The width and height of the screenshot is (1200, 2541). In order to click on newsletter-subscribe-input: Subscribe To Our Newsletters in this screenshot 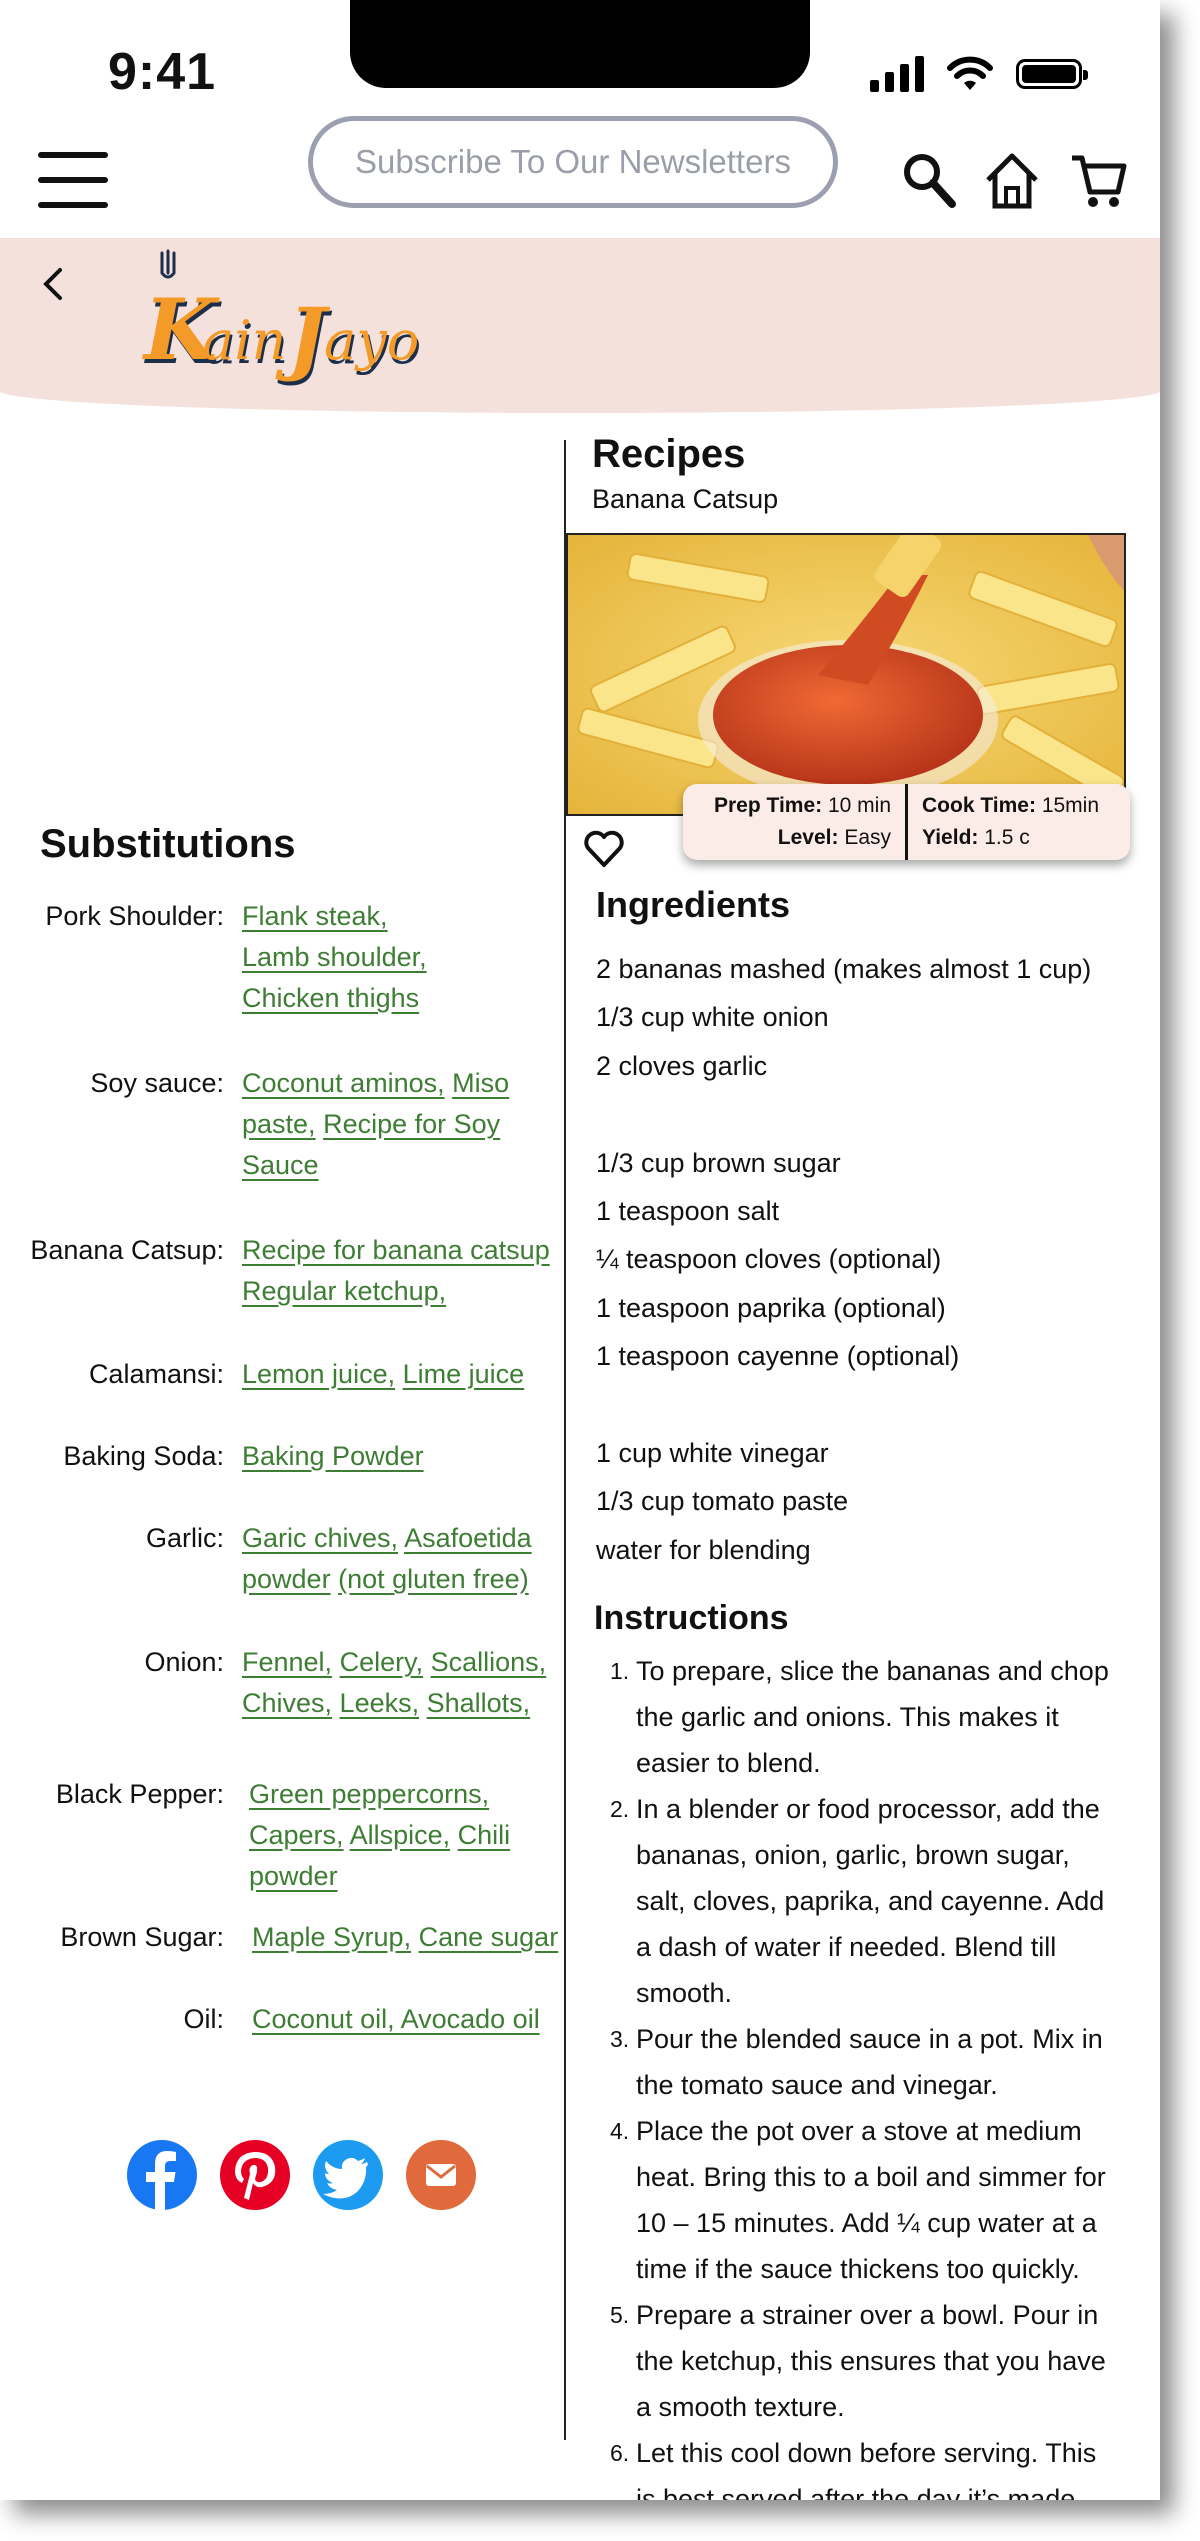, I will do `click(573, 162)`.